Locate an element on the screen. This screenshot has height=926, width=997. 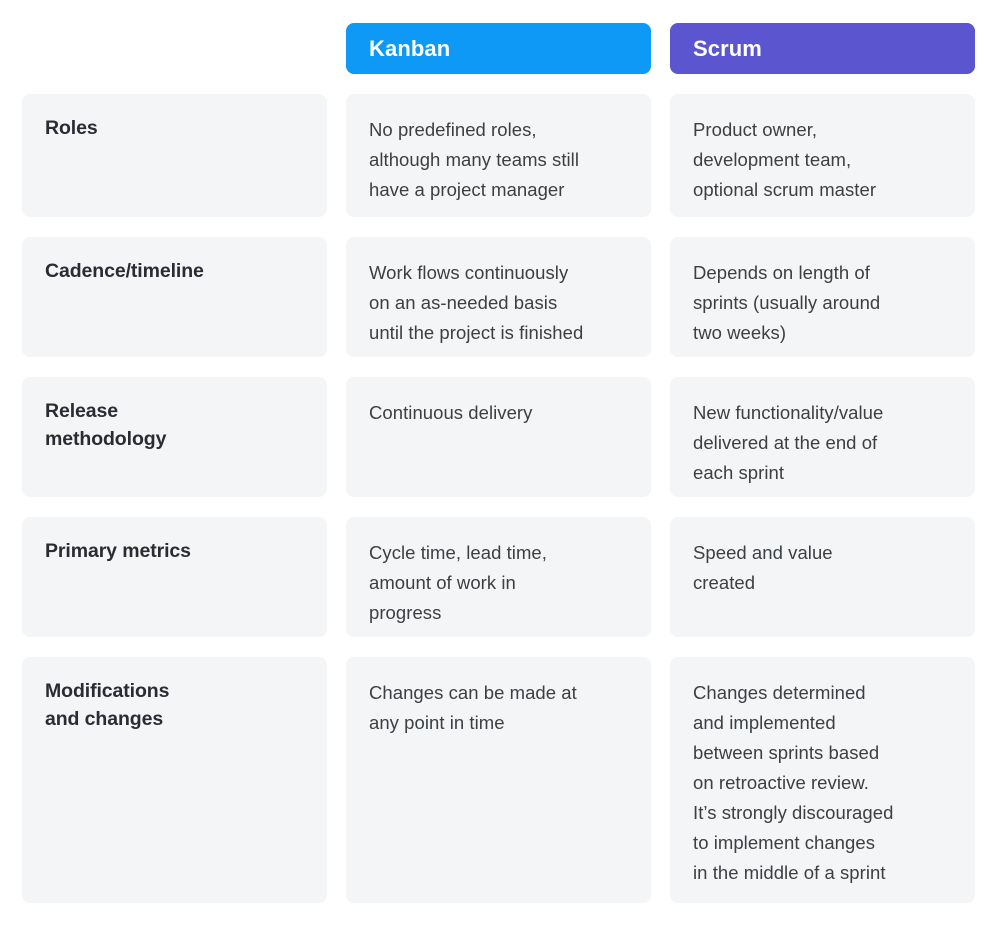
column-header-scrum-label: Scrum is located at coordinates (727, 48).